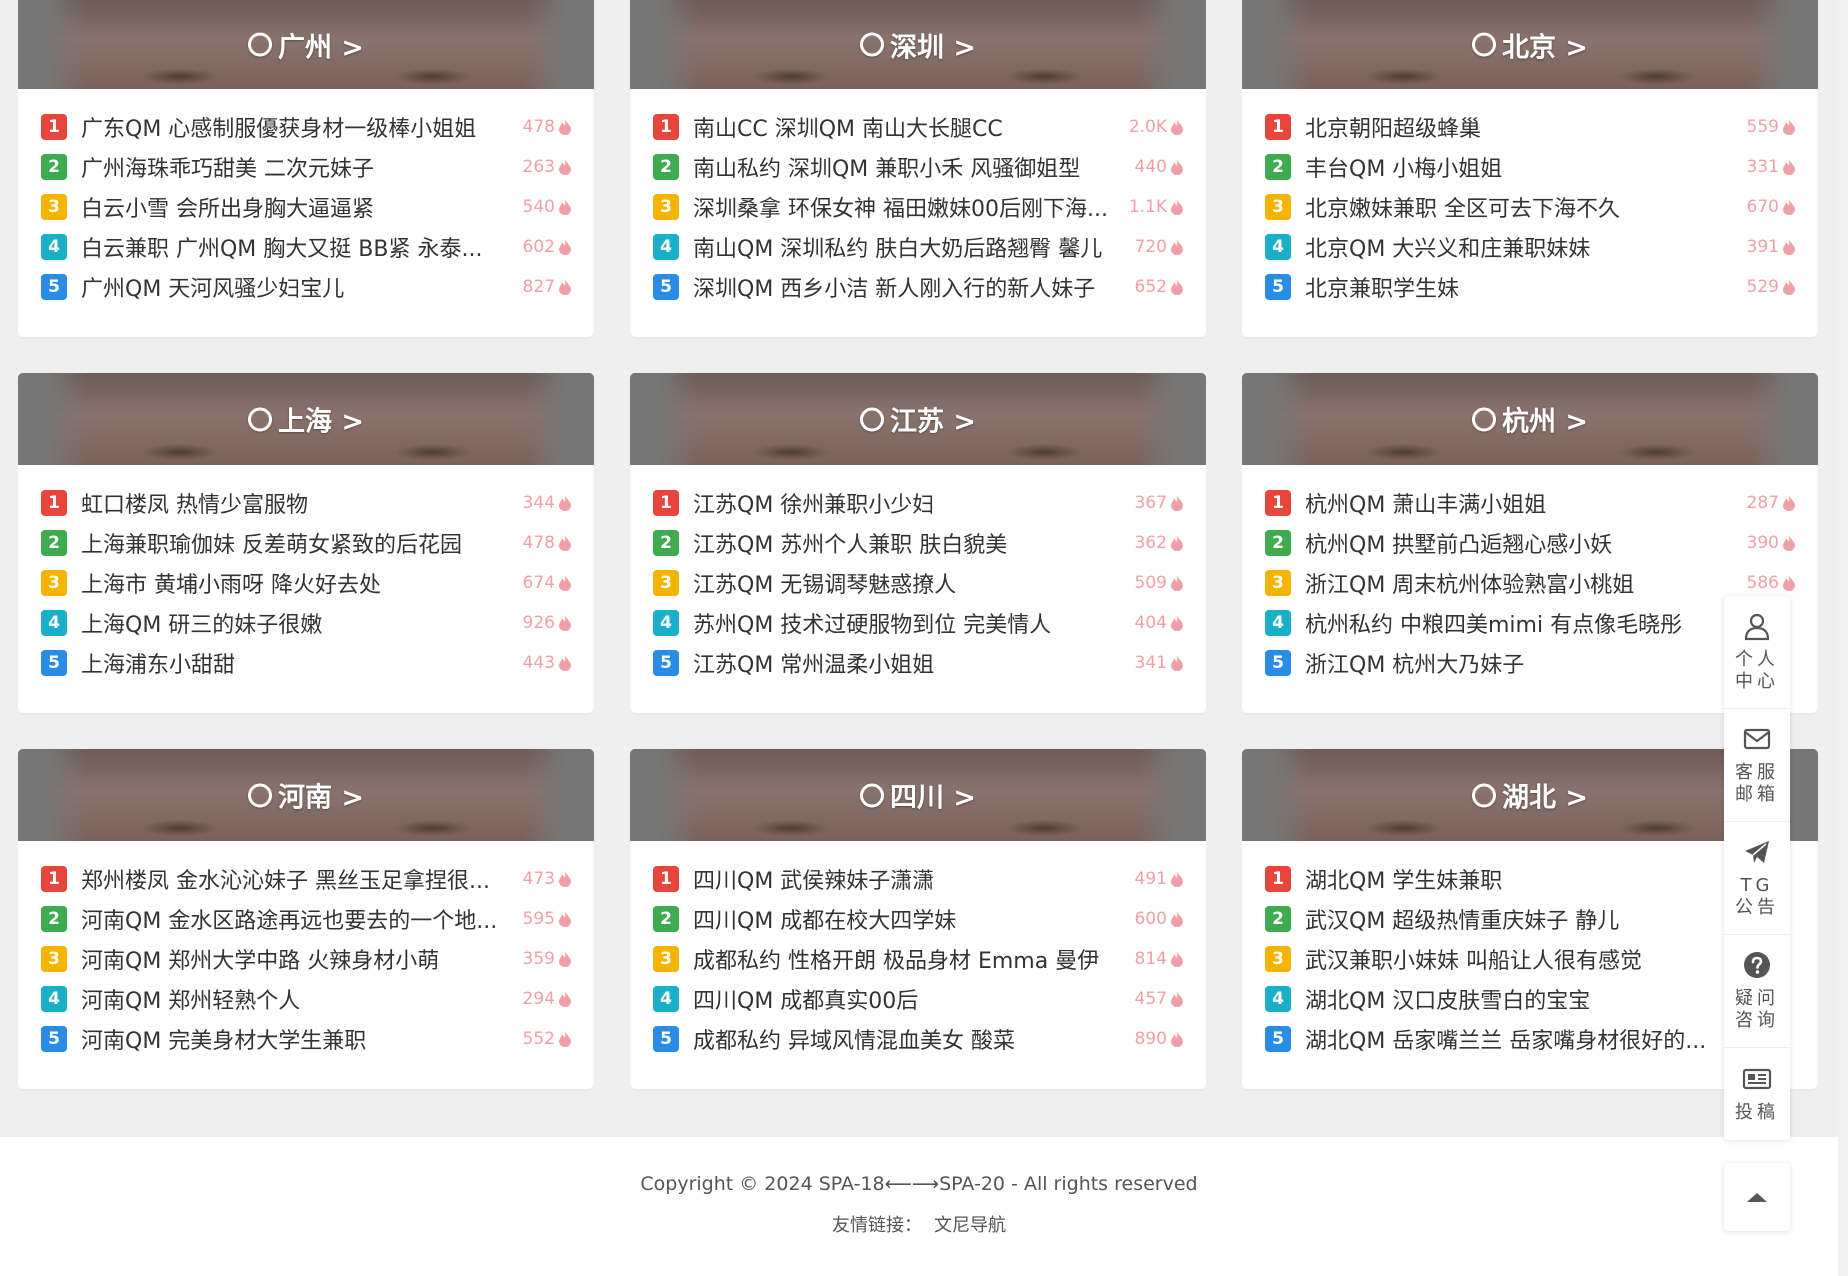 Image resolution: width=1848 pixels, height=1276 pixels. I want to click on item-title: 湖北QM 学生妹兼职, so click(1510, 879).